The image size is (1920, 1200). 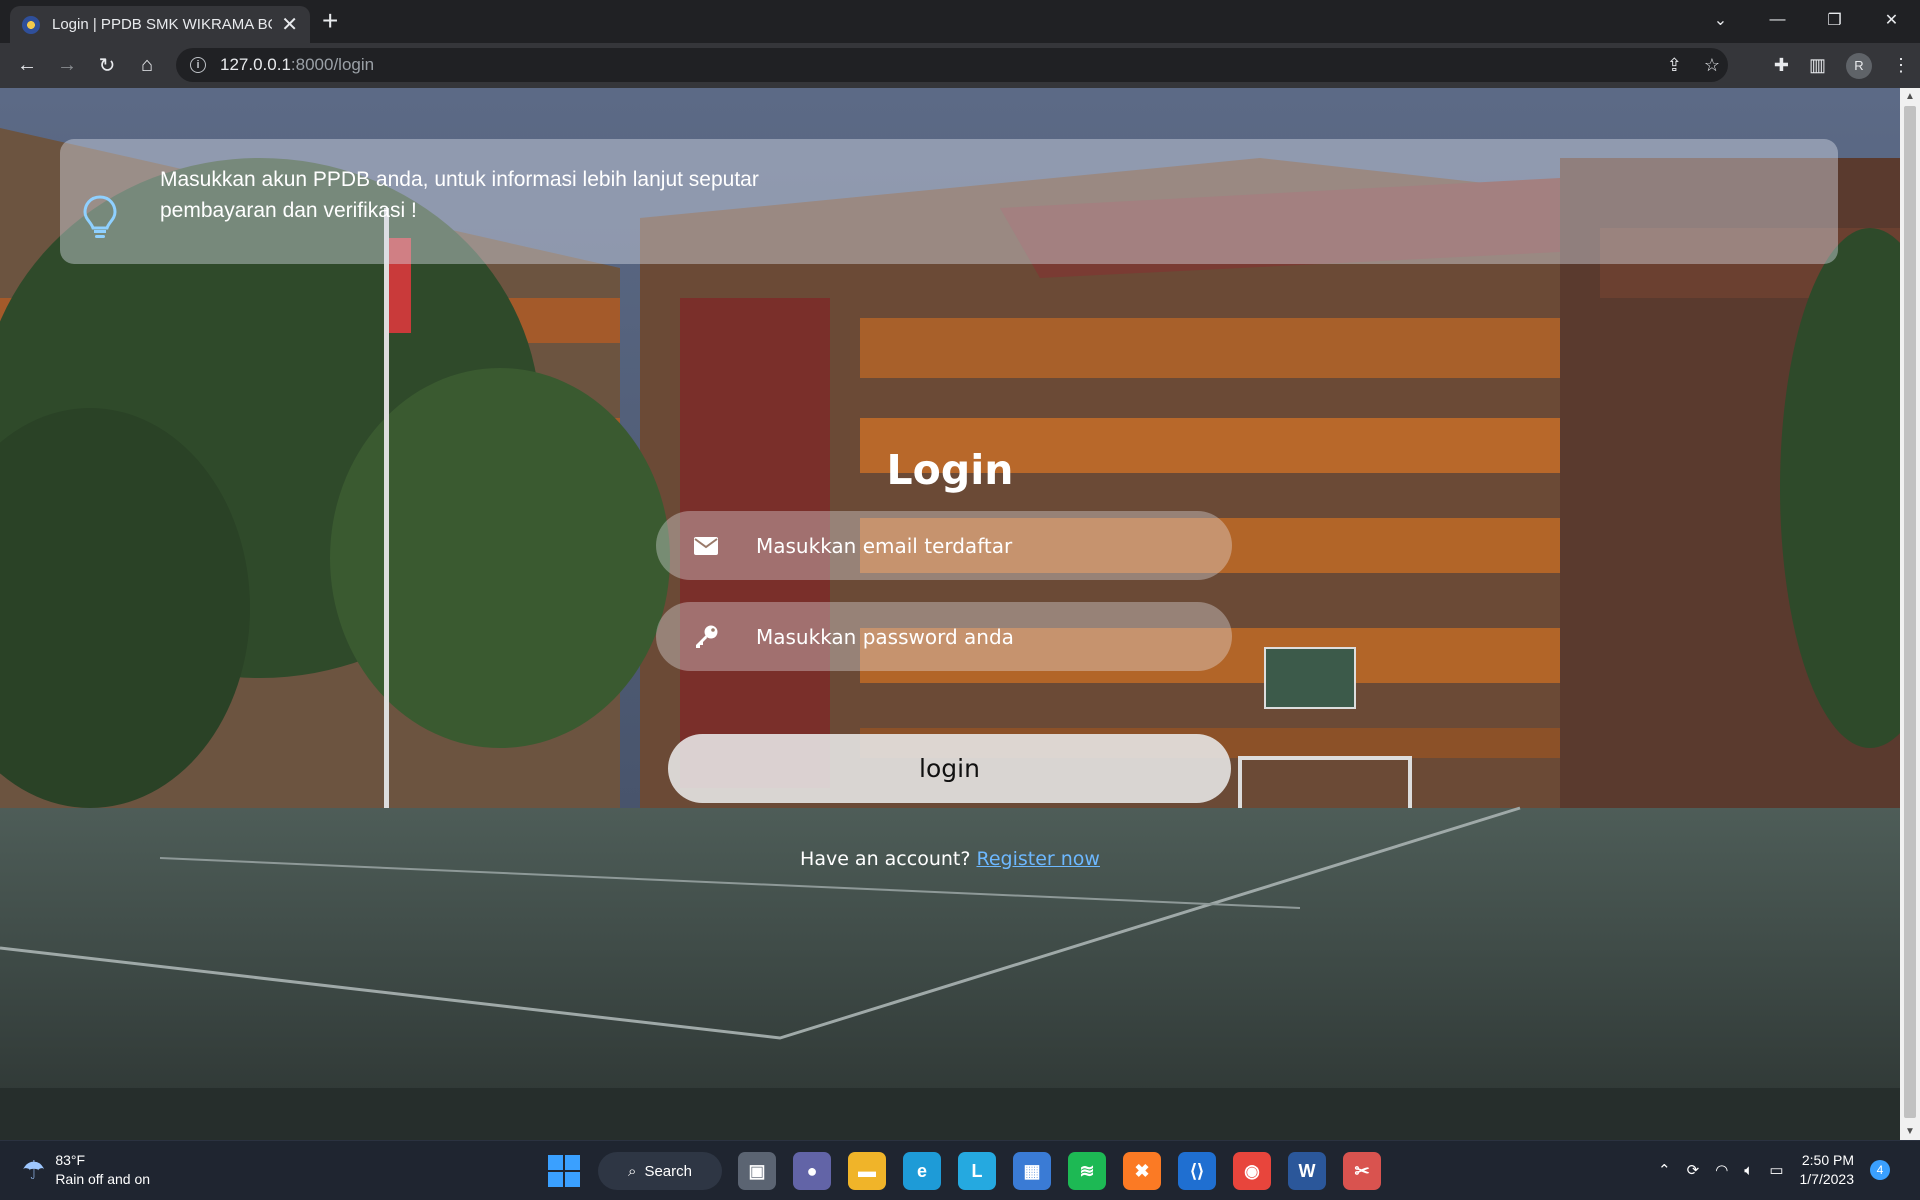 What do you see at coordinates (1693, 1170) in the screenshot?
I see `sync-icon: ⟳` at bounding box center [1693, 1170].